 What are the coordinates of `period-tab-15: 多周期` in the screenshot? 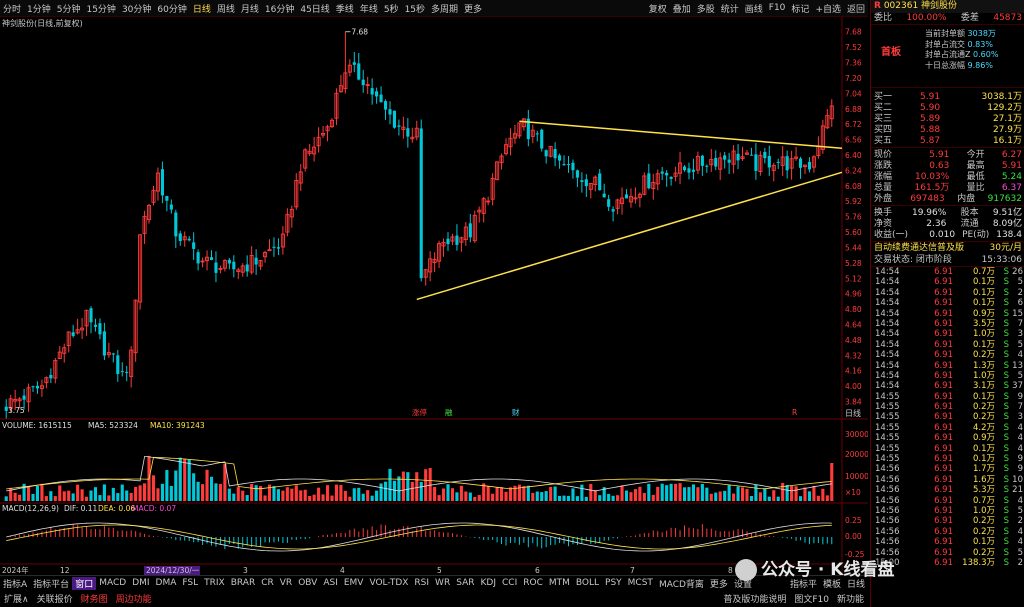 It's located at (444, 8).